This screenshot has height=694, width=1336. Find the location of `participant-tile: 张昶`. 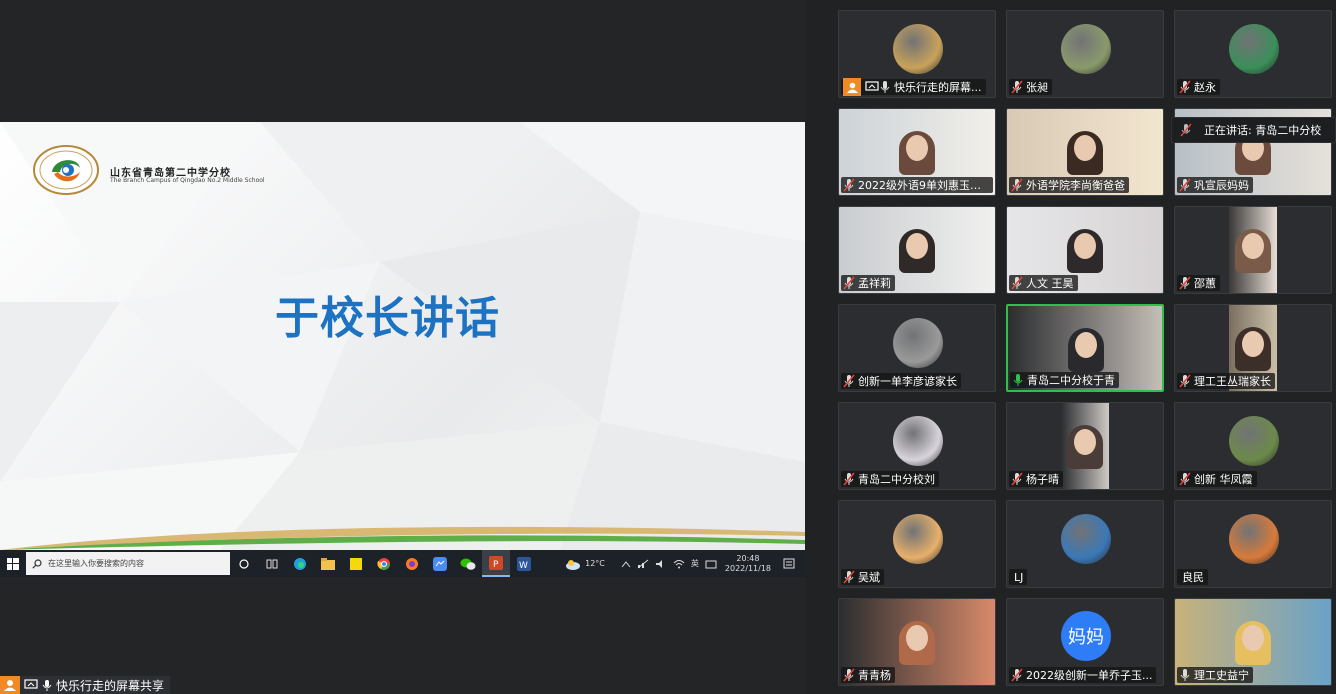

participant-tile: 张昶 is located at coordinates (1085, 54).